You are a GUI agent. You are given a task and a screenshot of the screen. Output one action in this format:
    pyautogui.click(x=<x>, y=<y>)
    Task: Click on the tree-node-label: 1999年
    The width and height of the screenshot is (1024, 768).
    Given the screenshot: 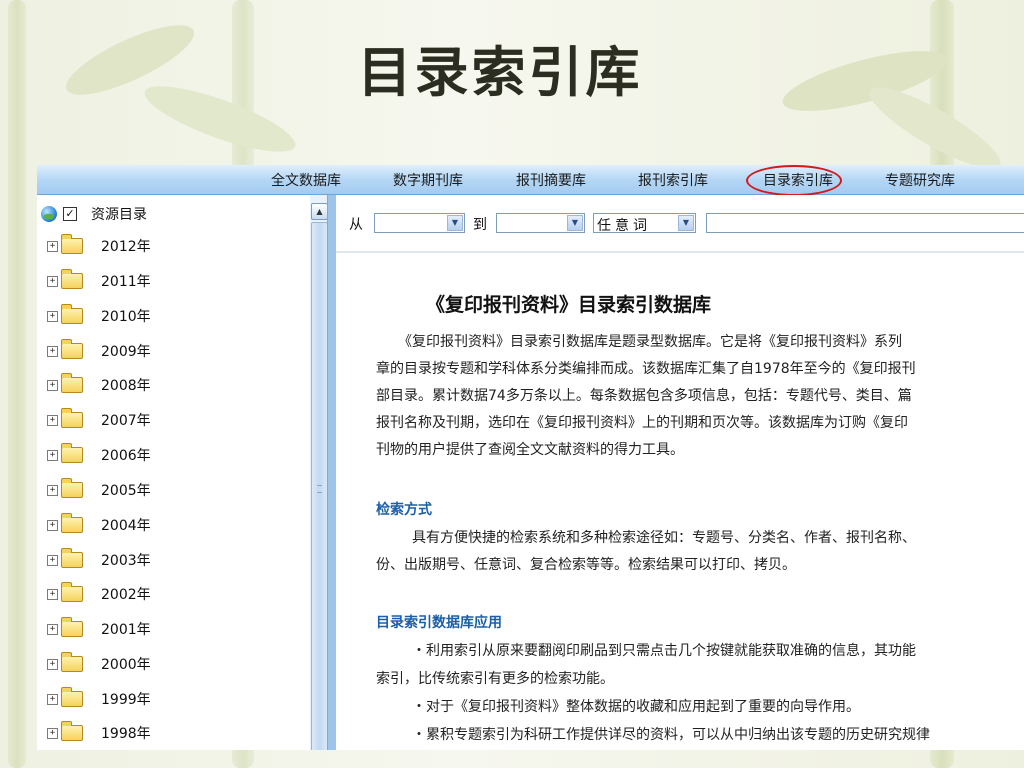 What is the action you would take?
    pyautogui.click(x=126, y=700)
    